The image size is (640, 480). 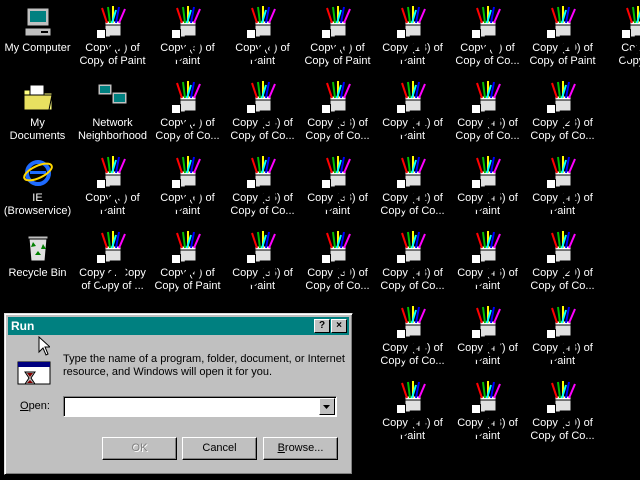 I want to click on desktop-icon: Copy (38) of Paint, so click(x=337, y=185).